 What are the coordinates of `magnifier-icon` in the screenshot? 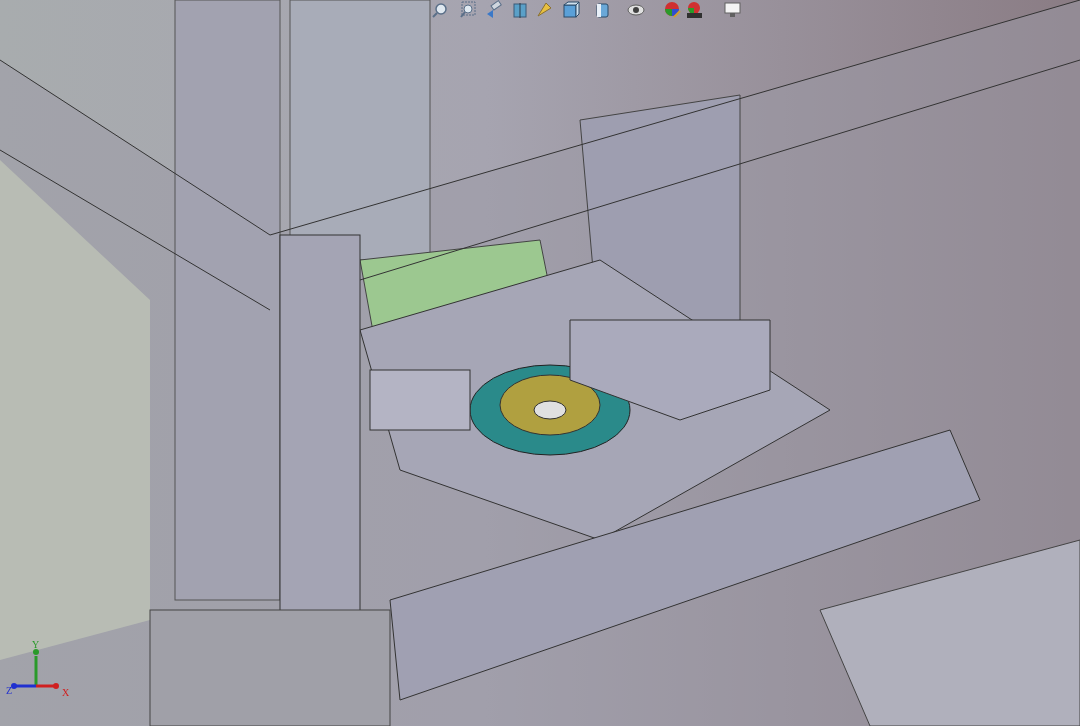 It's located at (439, 10).